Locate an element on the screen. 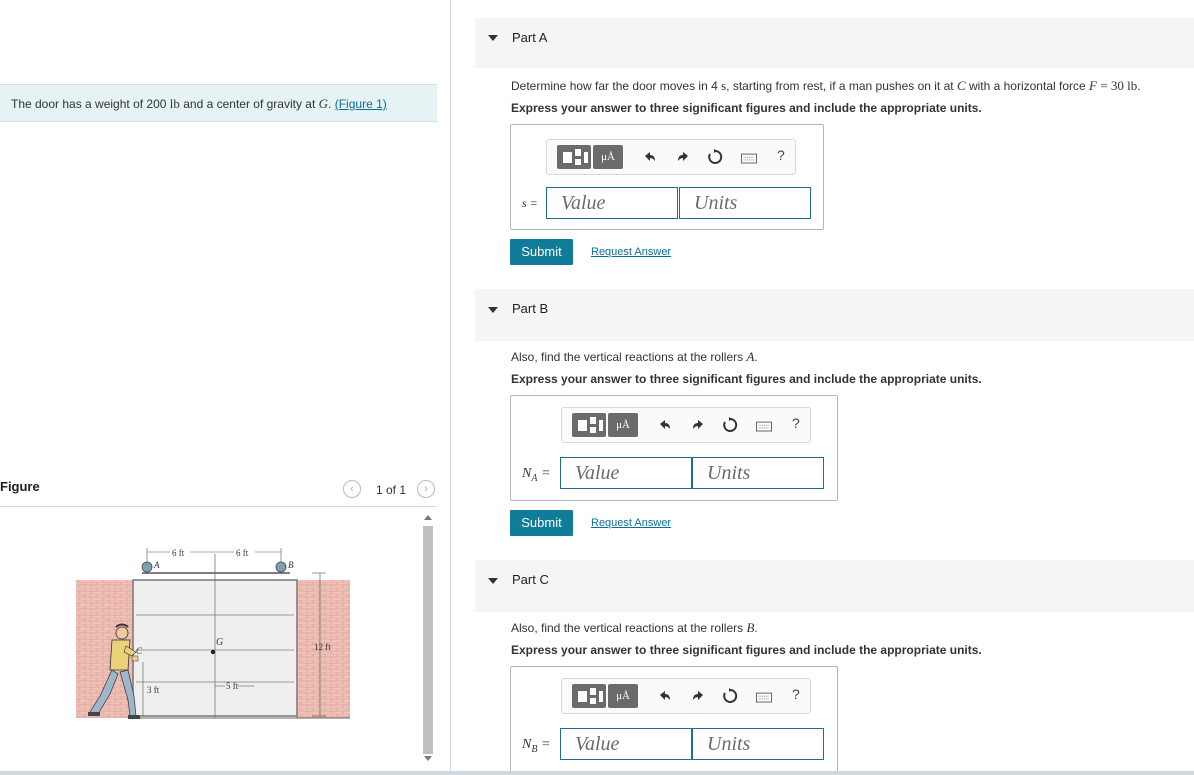 The height and width of the screenshot is (775, 1194). part-c-label: Part C is located at coordinates (530, 579).